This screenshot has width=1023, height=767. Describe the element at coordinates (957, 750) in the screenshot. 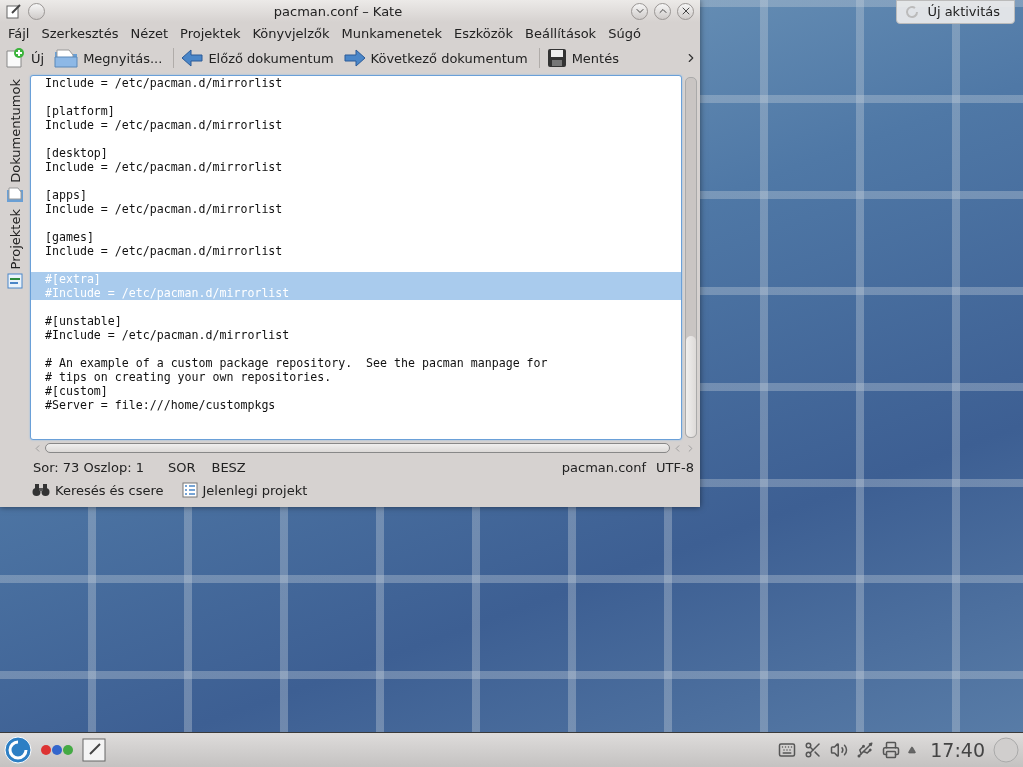

I see `clock: 17:40` at that location.